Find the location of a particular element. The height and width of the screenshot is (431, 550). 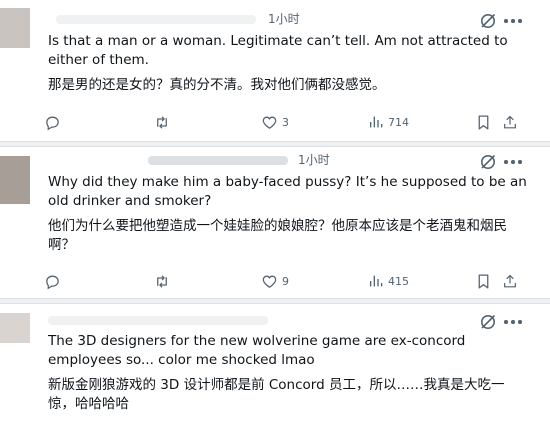

action-bar: 3 714 is located at coordinates (284, 122).